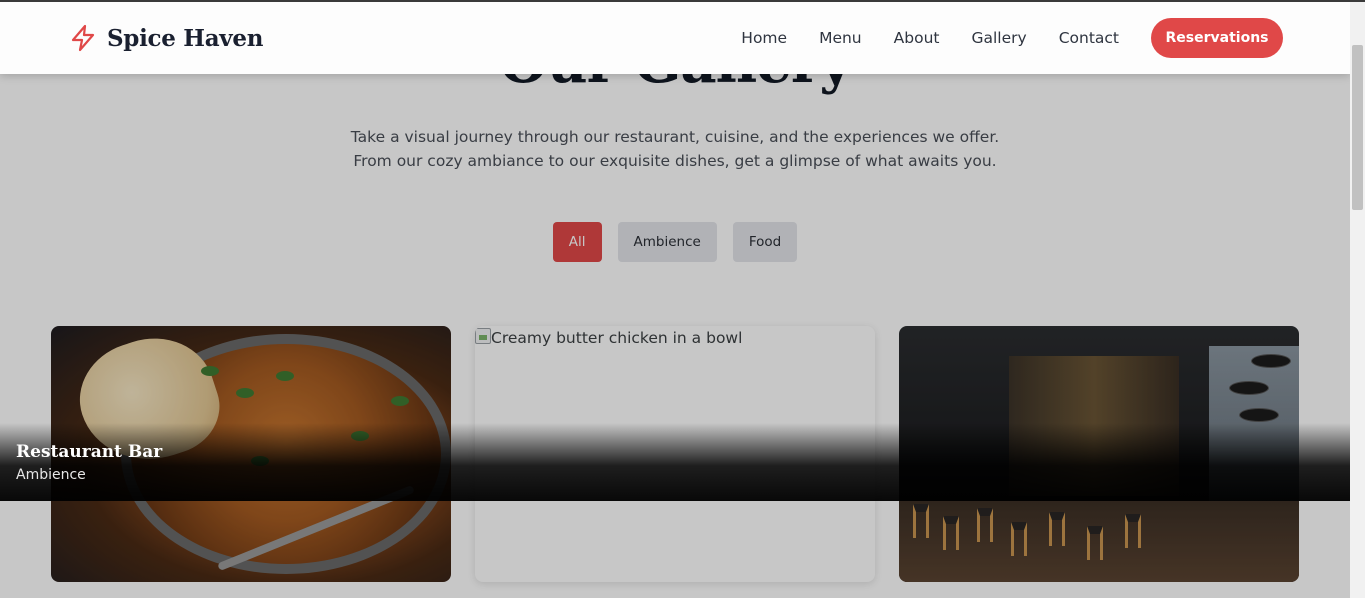 This screenshot has width=1365, height=598. What do you see at coordinates (1089, 38) in the screenshot?
I see `nav-contact: Contact` at bounding box center [1089, 38].